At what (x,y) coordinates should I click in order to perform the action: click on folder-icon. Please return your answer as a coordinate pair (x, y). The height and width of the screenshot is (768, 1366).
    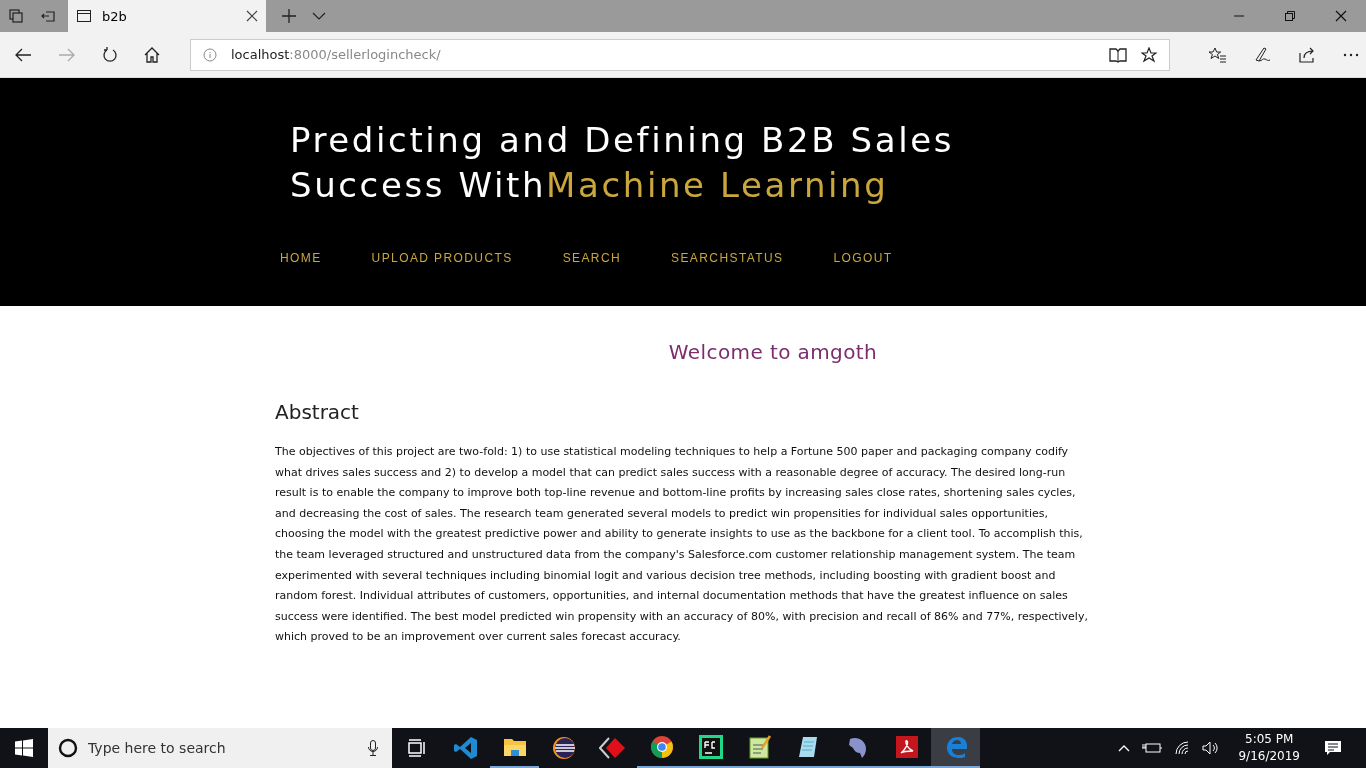
    Looking at the image, I should click on (514, 747).